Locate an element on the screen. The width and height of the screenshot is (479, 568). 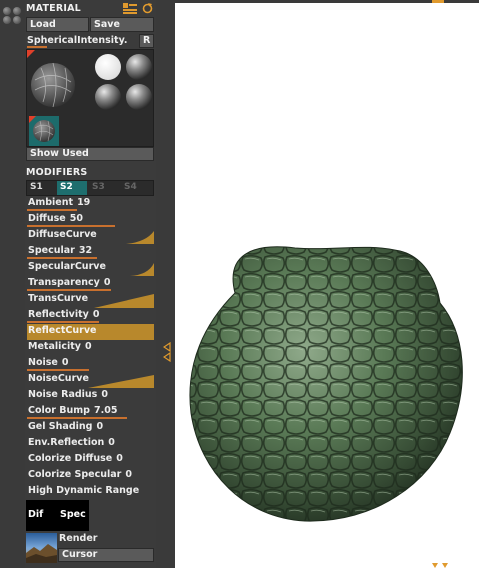
gel-shading-slider: Gel Shading 0 is located at coordinates (90, 428).